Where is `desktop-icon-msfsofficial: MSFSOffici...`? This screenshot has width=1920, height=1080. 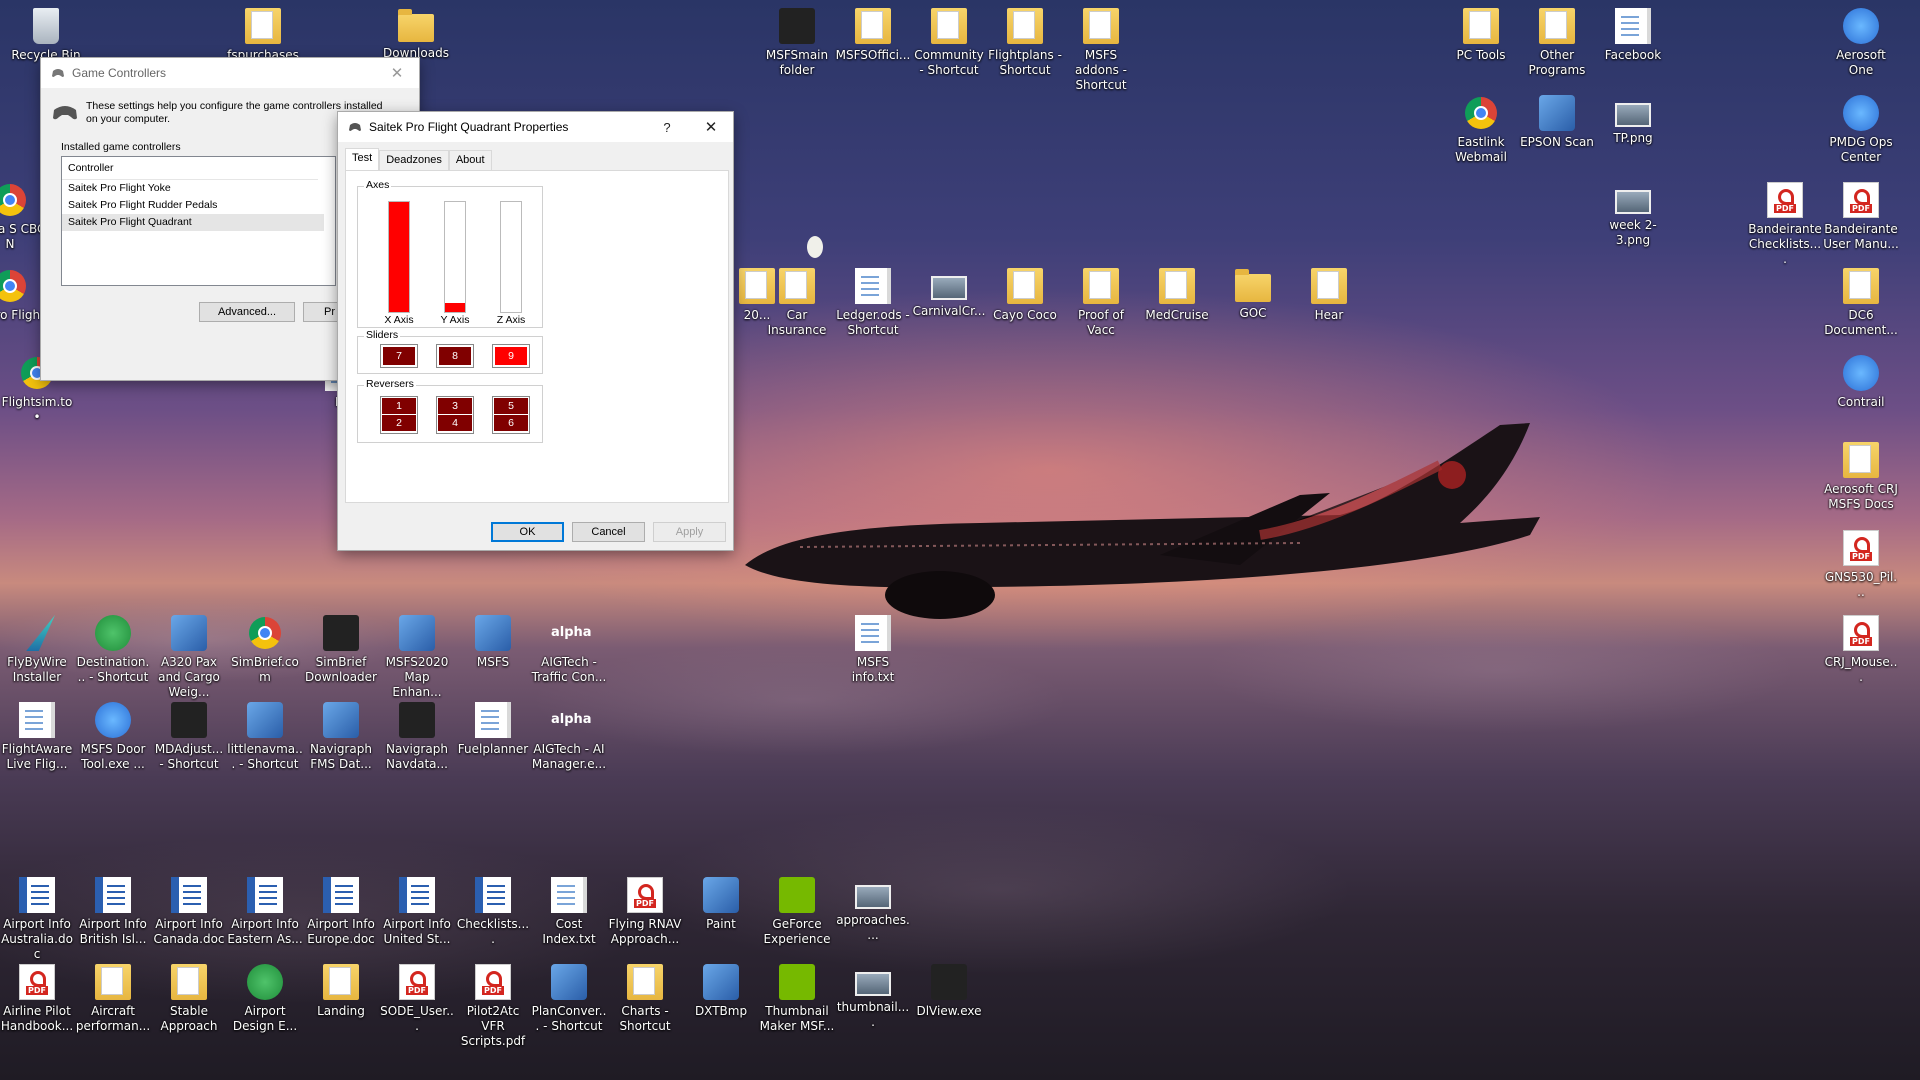 desktop-icon-msfsofficial: MSFSOffici... is located at coordinates (873, 35).